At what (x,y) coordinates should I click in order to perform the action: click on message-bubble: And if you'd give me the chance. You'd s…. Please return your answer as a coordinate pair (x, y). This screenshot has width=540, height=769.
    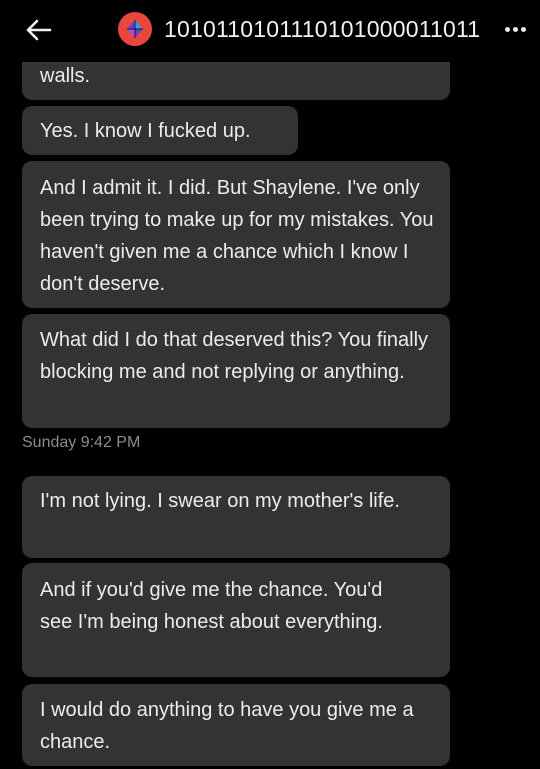
    Looking at the image, I should click on (236, 620).